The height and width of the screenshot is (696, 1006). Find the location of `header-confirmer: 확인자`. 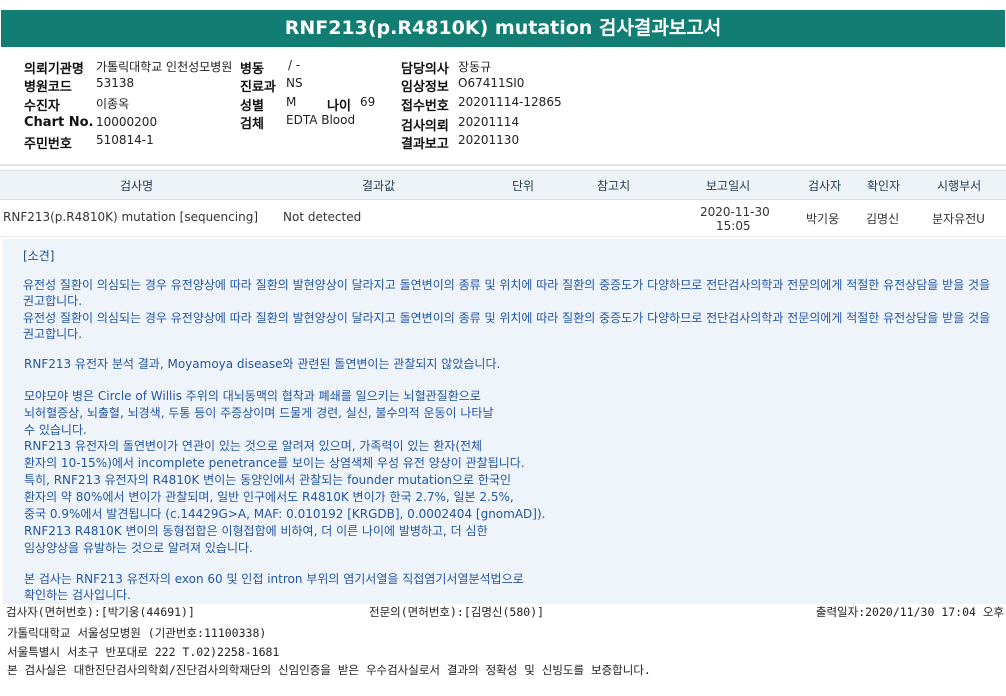

header-confirmer: 확인자 is located at coordinates (884, 186).